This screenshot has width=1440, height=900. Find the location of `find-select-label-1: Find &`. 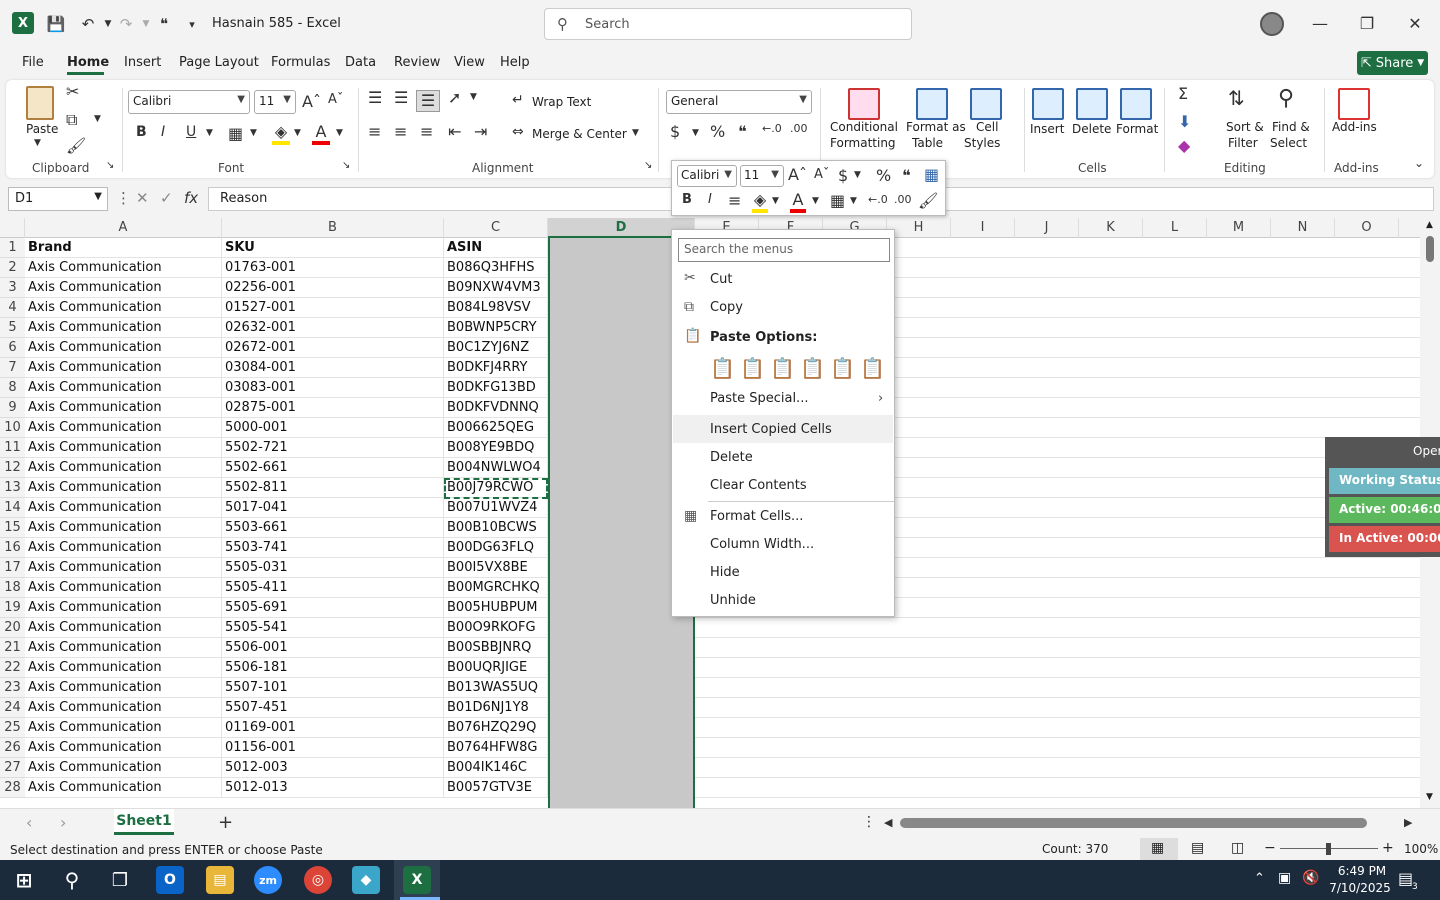

find-select-label-1: Find & is located at coordinates (1291, 127).